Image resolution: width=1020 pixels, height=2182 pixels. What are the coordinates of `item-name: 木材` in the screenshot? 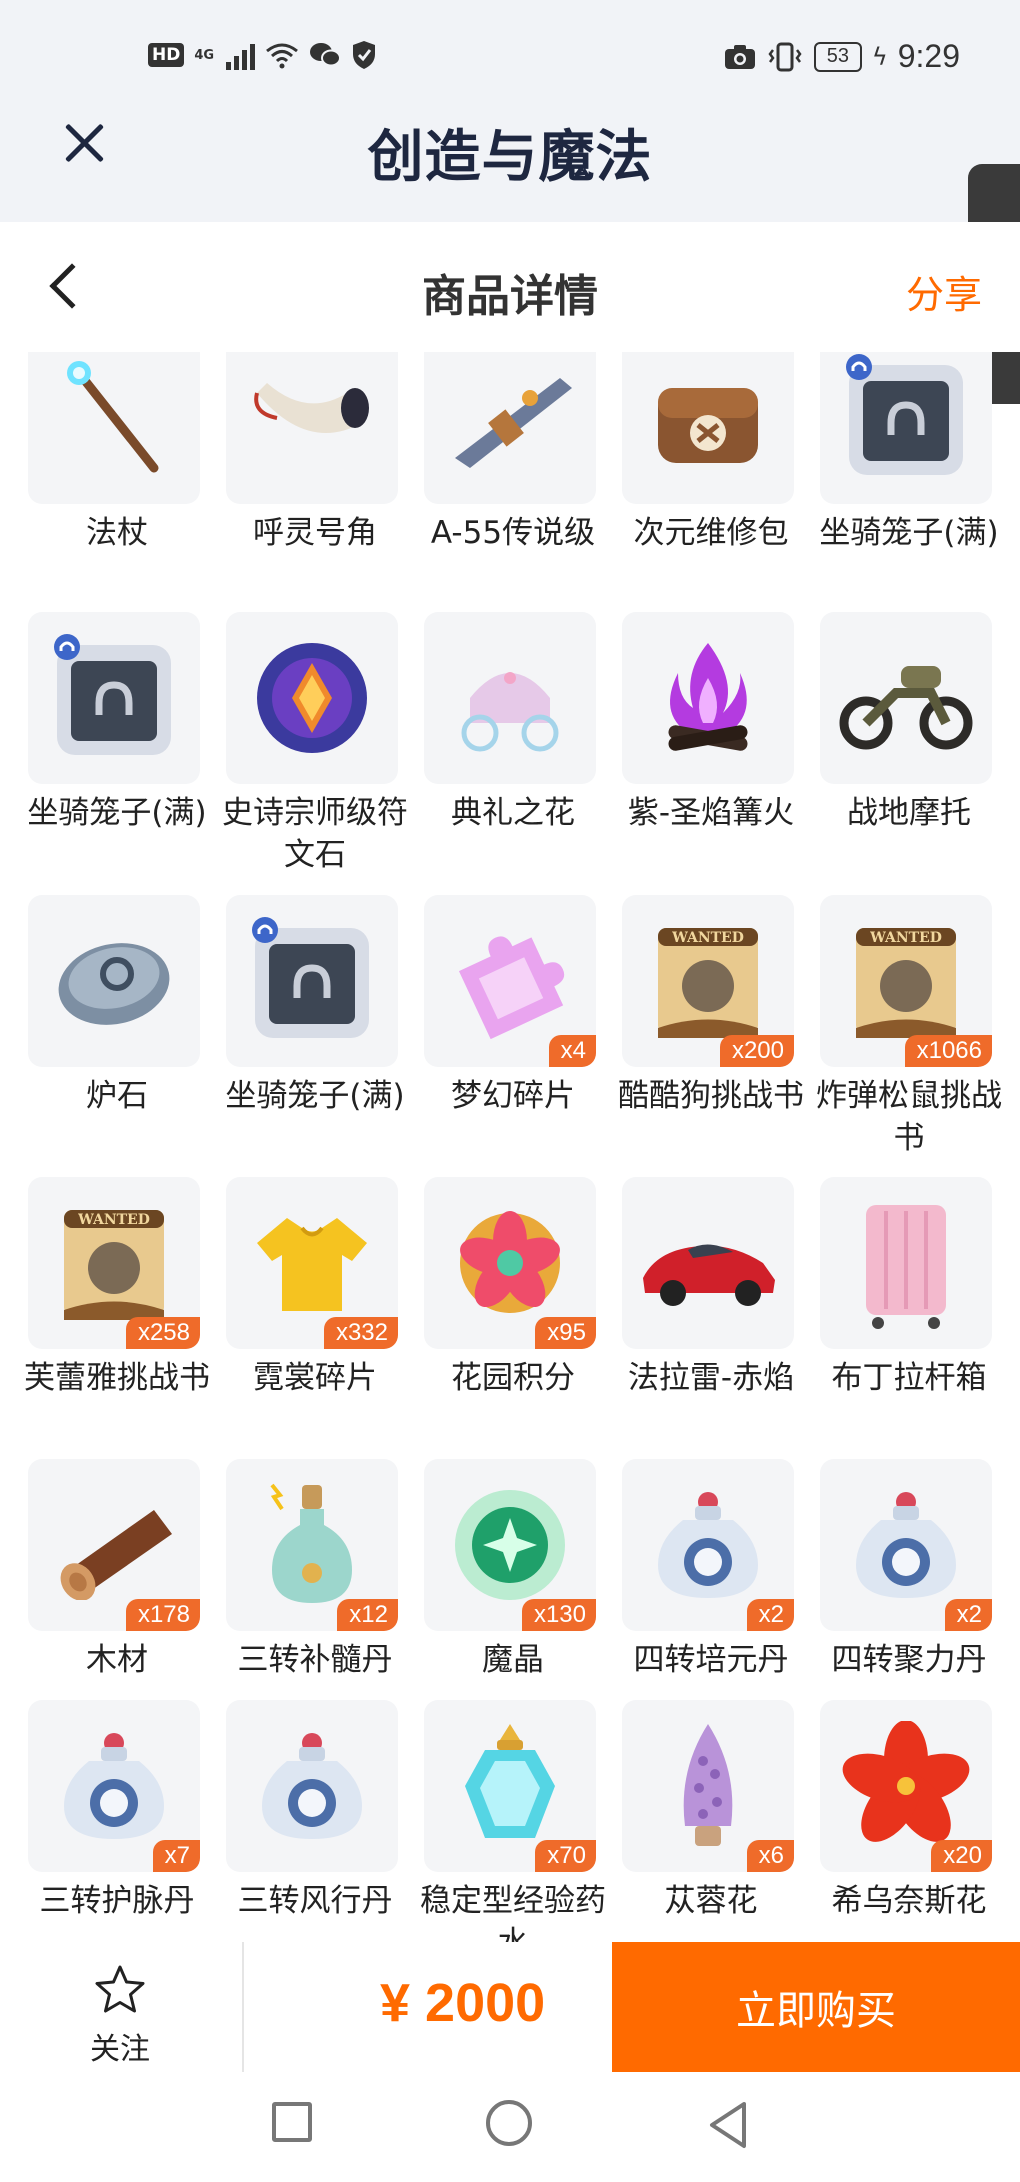 It's located at (117, 1660).